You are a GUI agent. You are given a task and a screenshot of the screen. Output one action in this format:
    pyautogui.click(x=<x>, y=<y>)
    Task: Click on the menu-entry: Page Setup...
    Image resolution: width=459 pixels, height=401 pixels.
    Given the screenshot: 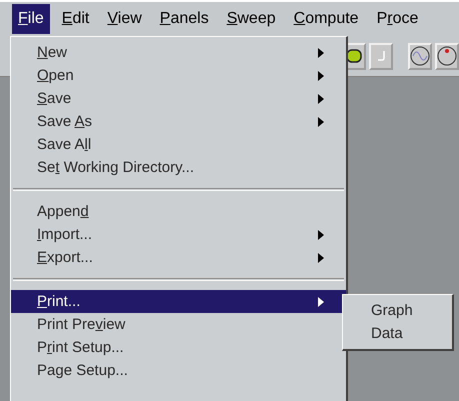 What is the action you would take?
    pyautogui.click(x=178, y=370)
    